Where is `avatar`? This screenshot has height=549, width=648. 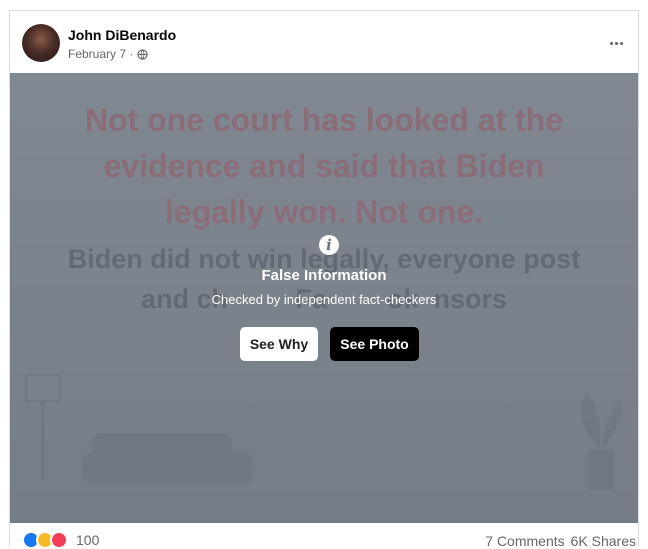
avatar is located at coordinates (41, 43).